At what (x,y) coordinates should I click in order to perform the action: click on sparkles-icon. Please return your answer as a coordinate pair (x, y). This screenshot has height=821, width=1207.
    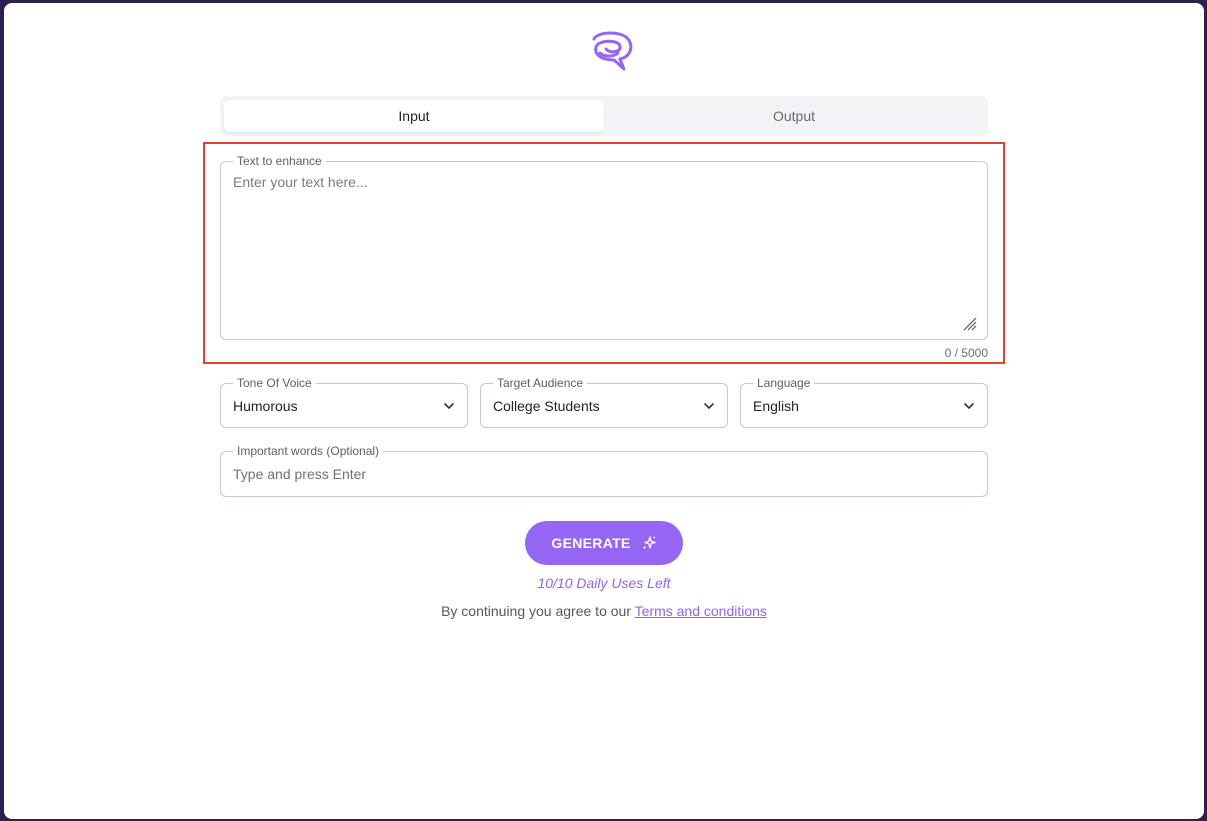
    Looking at the image, I should click on (649, 543).